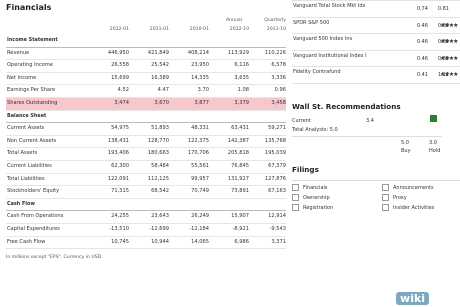  I want to click on cell-value: -12,184, so click(199, 228).